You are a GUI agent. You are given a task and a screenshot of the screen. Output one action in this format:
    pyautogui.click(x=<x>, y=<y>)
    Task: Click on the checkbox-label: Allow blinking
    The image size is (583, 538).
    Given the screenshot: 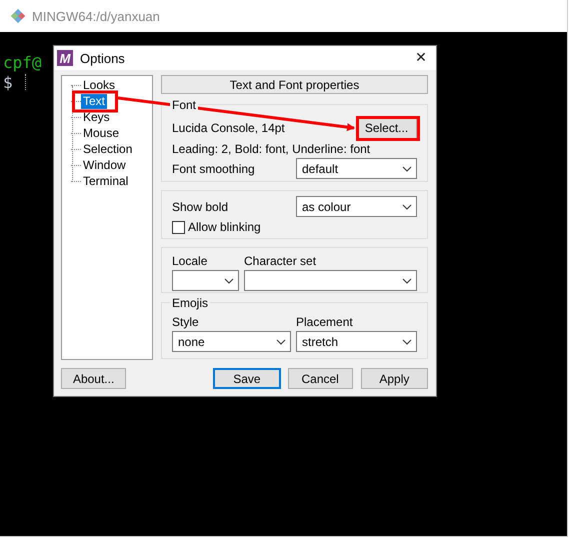 What is the action you would take?
    pyautogui.click(x=224, y=227)
    